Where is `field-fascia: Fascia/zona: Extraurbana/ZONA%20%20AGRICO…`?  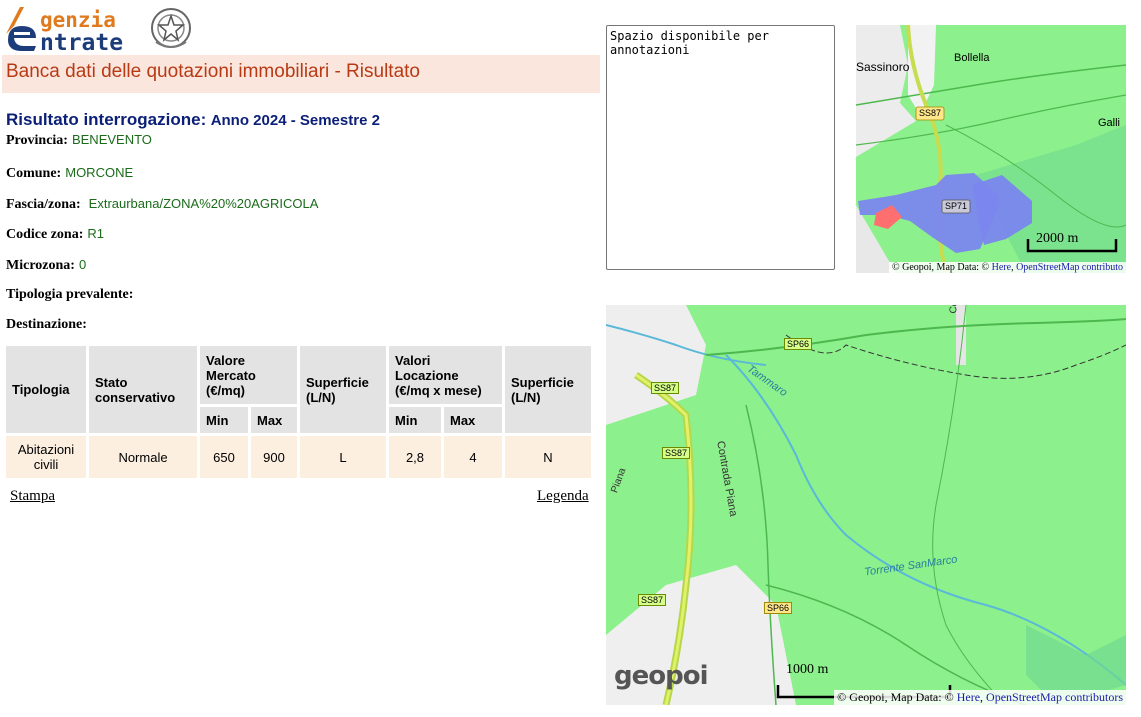
field-fascia: Fascia/zona: Extraurbana/ZONA%20%20AGRICO… is located at coordinates (162, 204).